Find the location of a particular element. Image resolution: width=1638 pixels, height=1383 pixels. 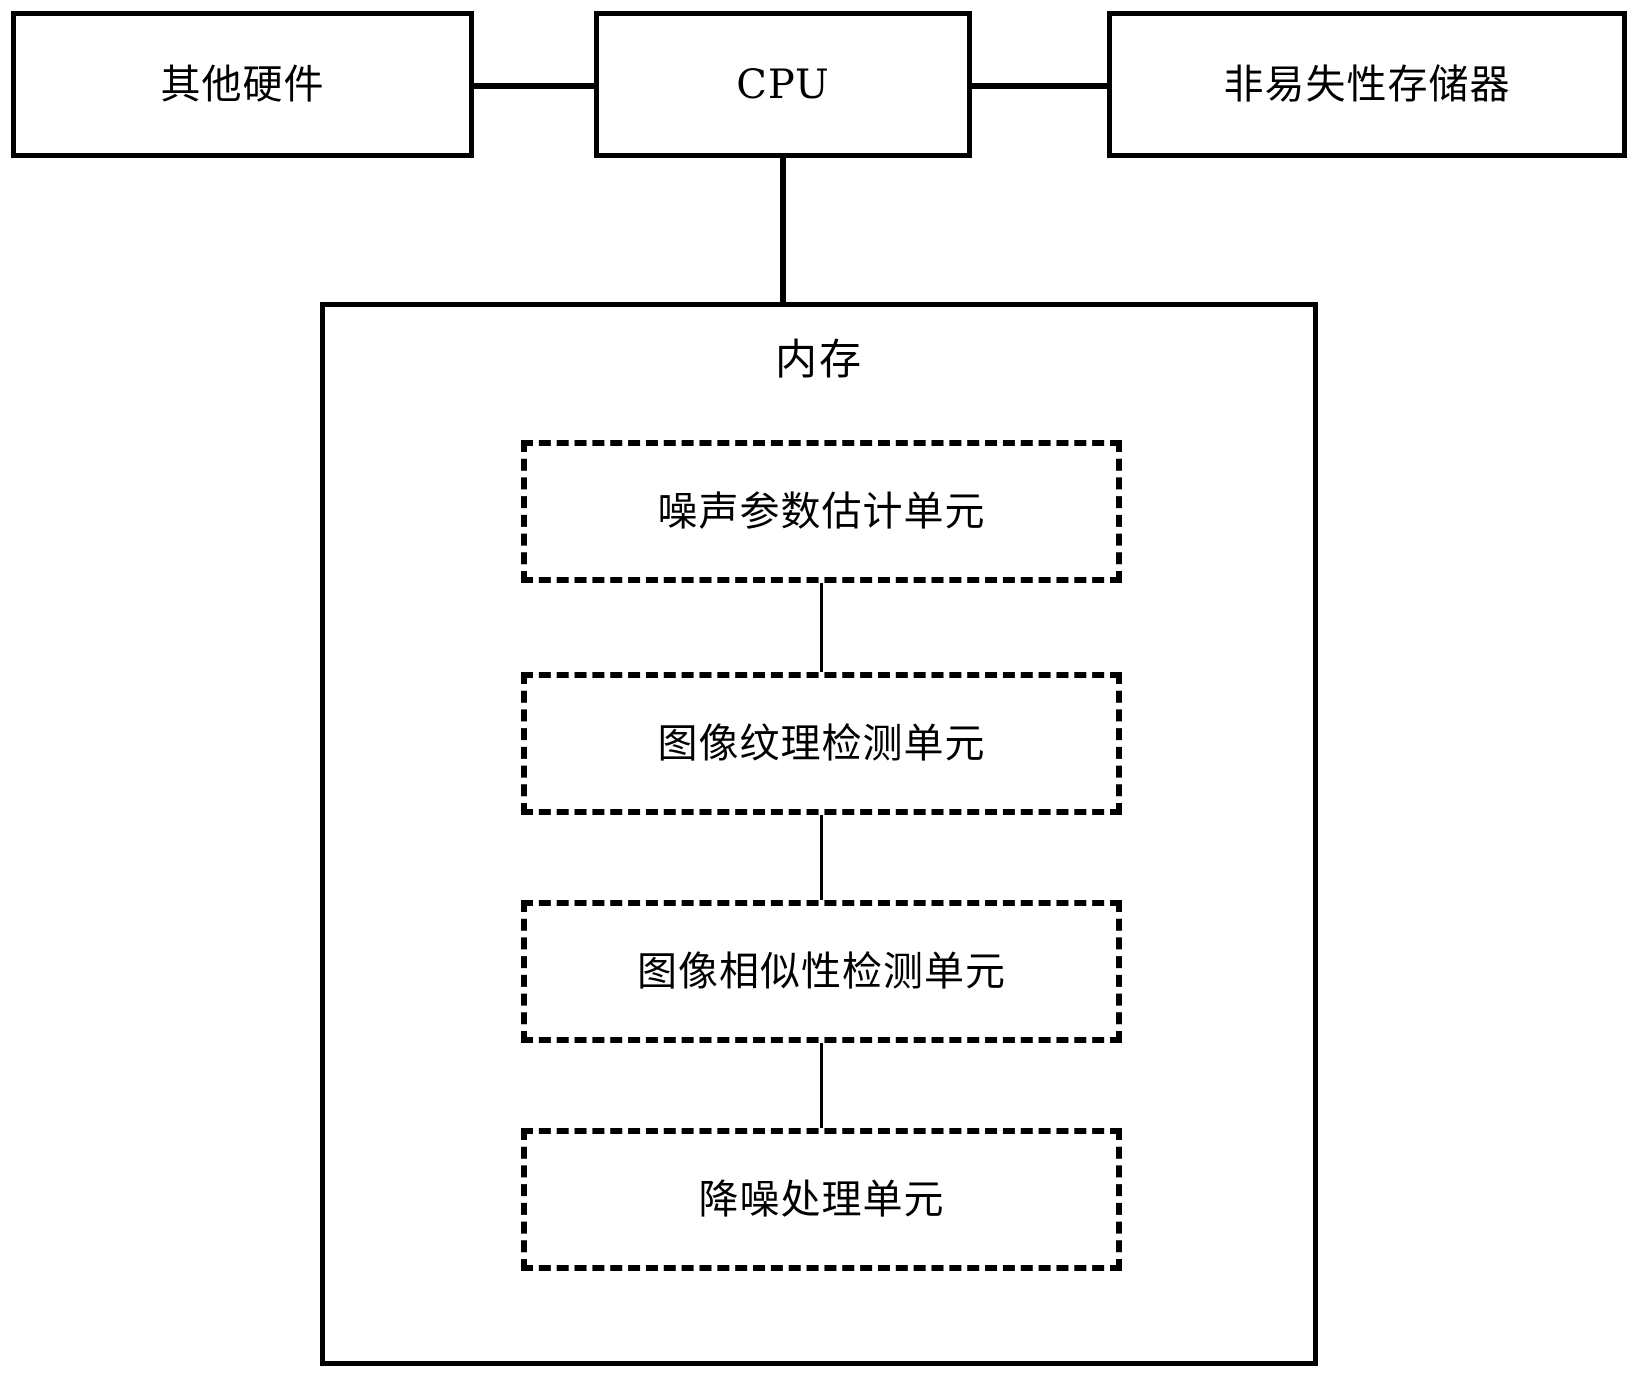

unit-noise-reduction-processing: 降噪处理单元 is located at coordinates (821, 1199).